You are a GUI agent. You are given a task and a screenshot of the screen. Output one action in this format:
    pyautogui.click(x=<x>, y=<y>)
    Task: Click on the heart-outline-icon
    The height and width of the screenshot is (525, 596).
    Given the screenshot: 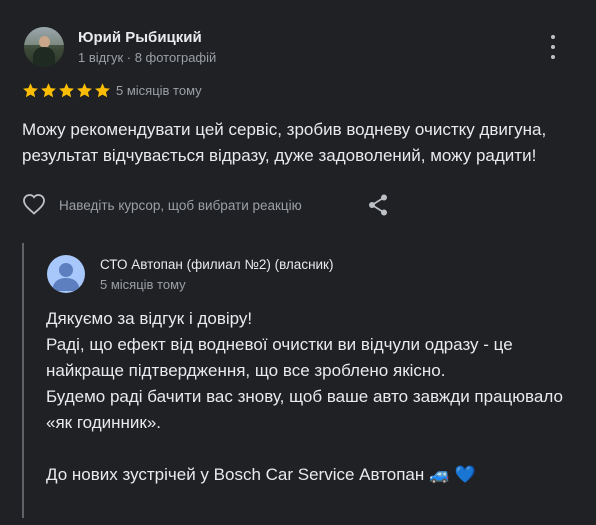 What is the action you would take?
    pyautogui.click(x=34, y=204)
    